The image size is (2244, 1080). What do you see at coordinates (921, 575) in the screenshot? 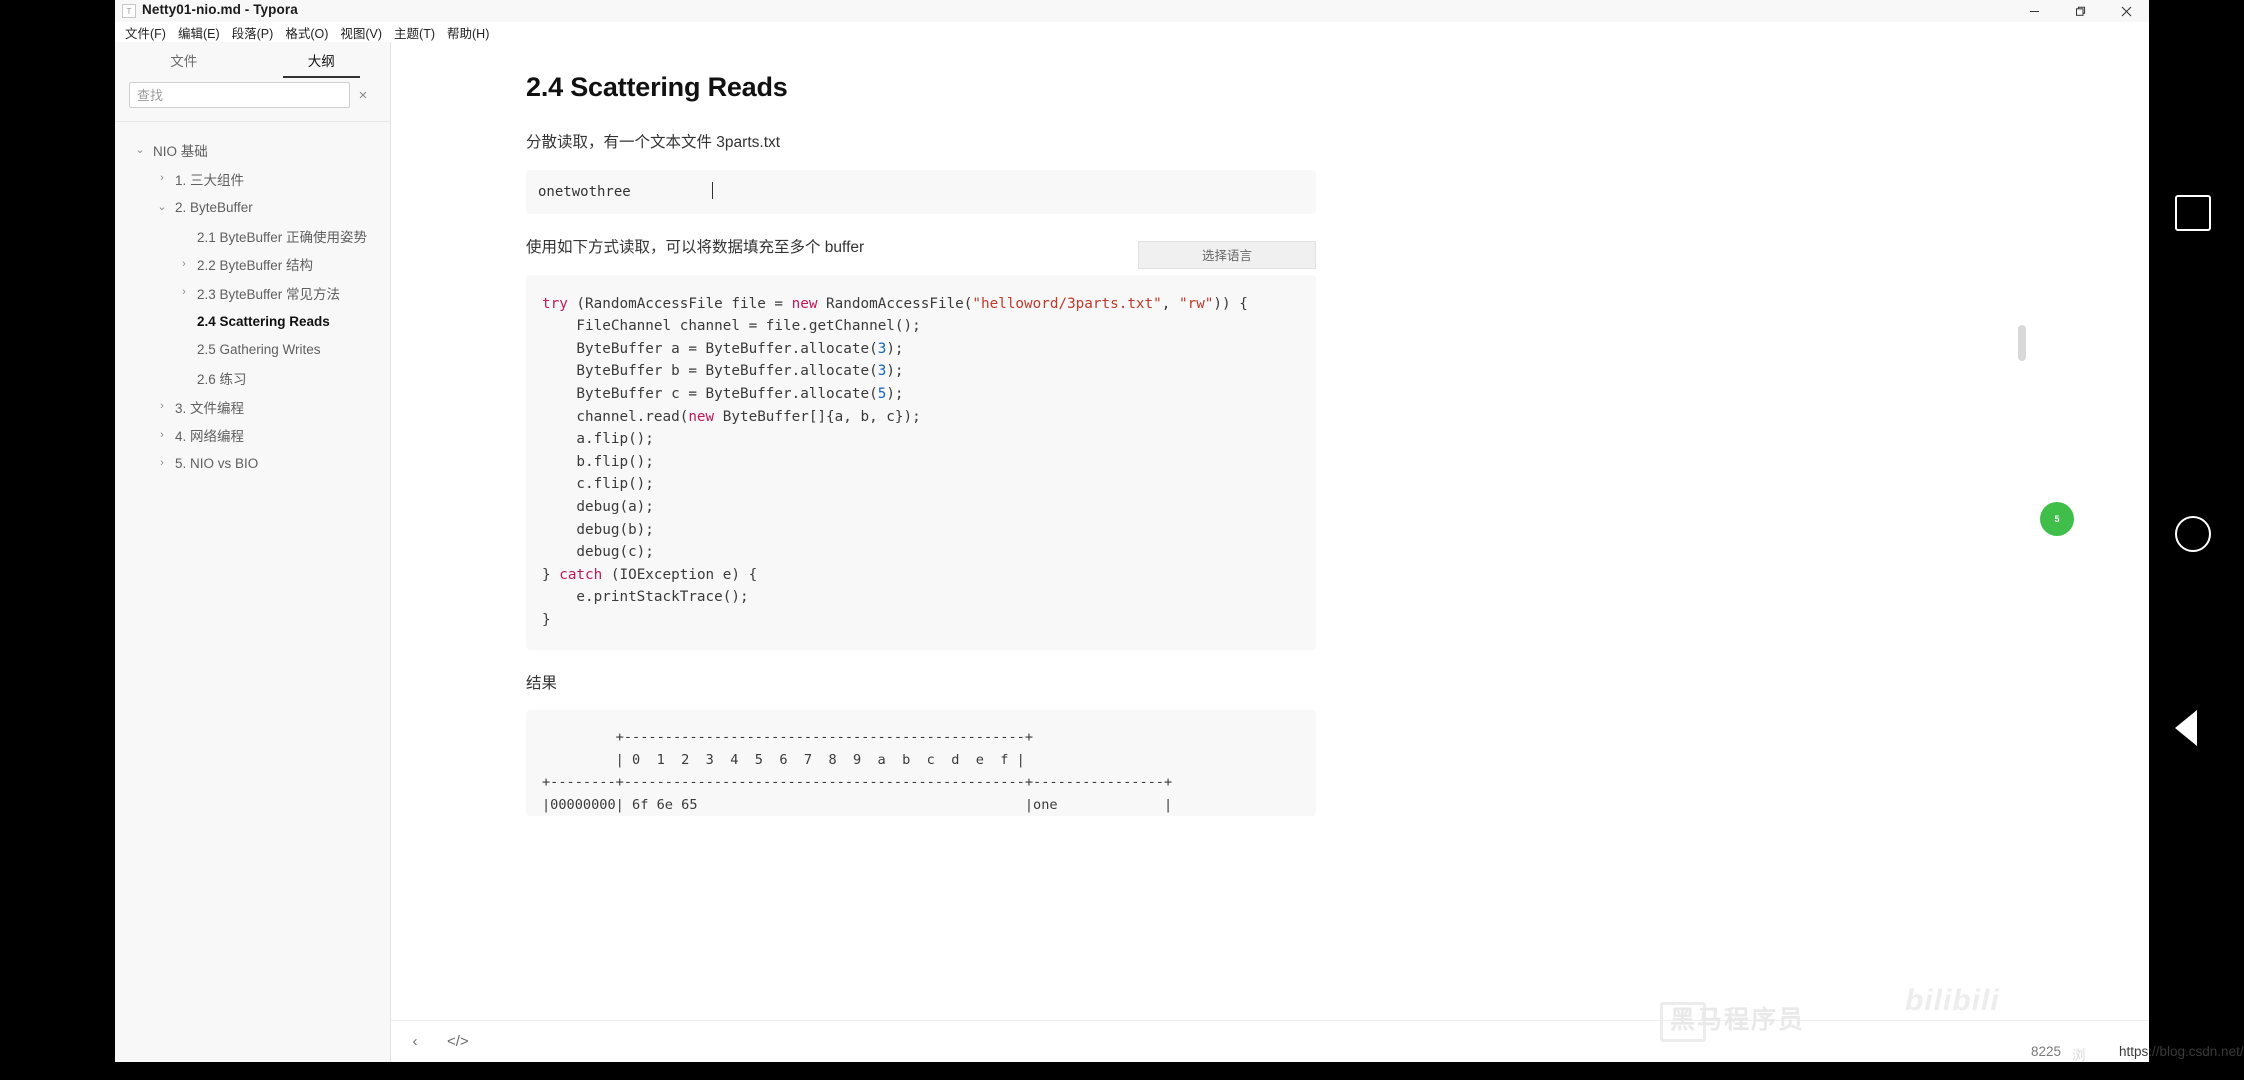
I see `code-line-12: } catch (IOException e) {` at bounding box center [921, 575].